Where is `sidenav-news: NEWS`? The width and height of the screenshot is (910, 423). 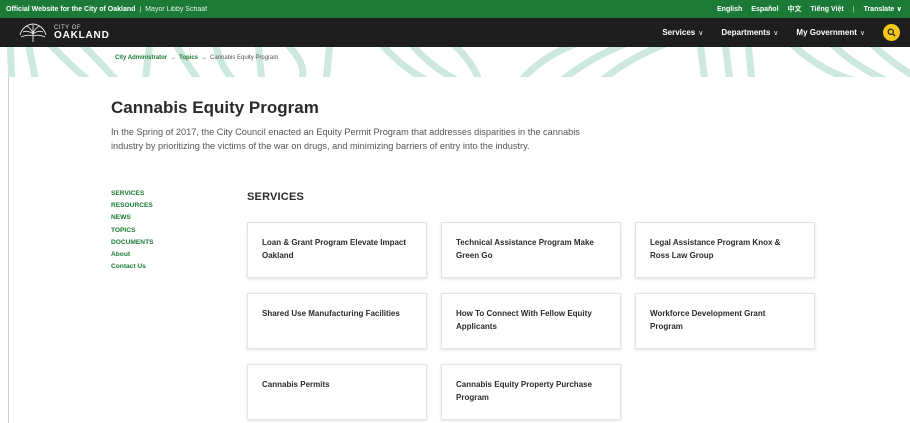 sidenav-news: NEWS is located at coordinates (132, 217).